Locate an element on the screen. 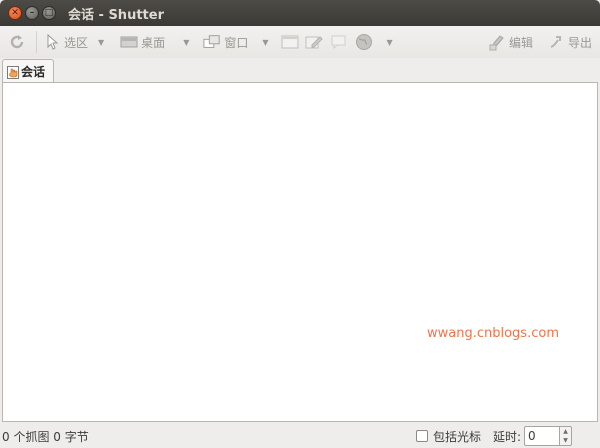  toolbar-separator is located at coordinates (36, 42).